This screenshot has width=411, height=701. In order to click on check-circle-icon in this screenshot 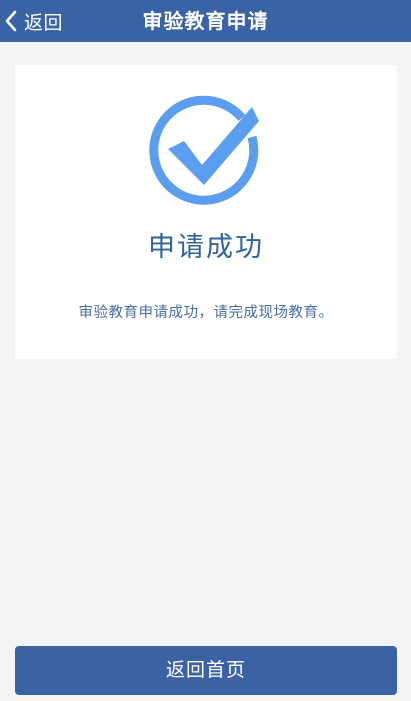, I will do `click(208, 153)`.